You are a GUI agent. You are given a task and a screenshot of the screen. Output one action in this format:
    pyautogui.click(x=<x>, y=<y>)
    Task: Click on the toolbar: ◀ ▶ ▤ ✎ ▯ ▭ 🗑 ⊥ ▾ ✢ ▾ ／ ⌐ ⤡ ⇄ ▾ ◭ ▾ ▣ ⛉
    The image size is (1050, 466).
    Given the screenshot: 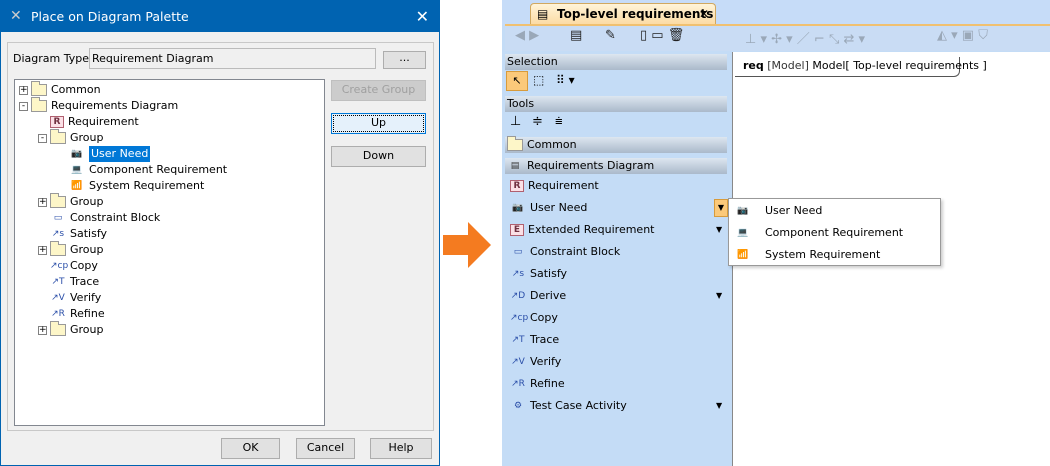 What is the action you would take?
    pyautogui.click(x=777, y=38)
    